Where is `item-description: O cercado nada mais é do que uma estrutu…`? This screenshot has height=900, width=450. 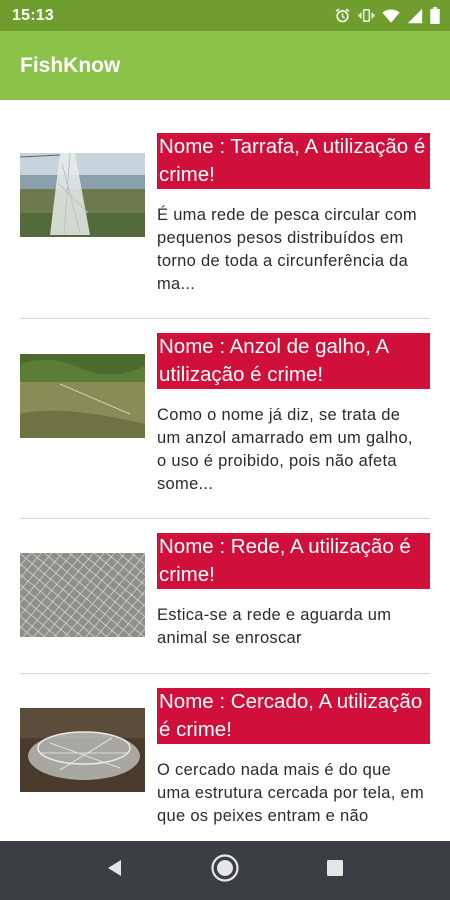
item-description: O cercado nada mais é do que uma estrutu… is located at coordinates (290, 793).